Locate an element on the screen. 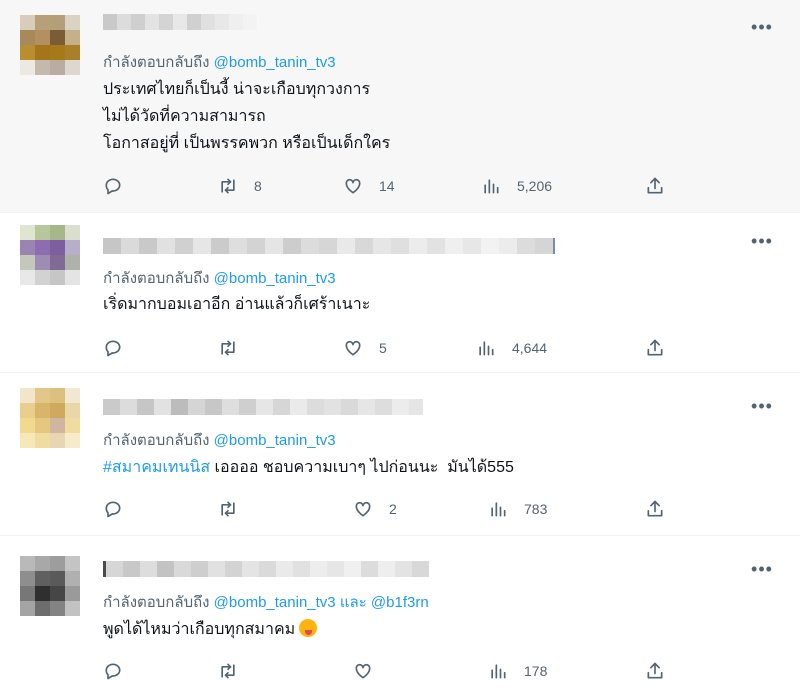 This screenshot has width=800, height=699. retweet-button: 8 is located at coordinates (240, 186).